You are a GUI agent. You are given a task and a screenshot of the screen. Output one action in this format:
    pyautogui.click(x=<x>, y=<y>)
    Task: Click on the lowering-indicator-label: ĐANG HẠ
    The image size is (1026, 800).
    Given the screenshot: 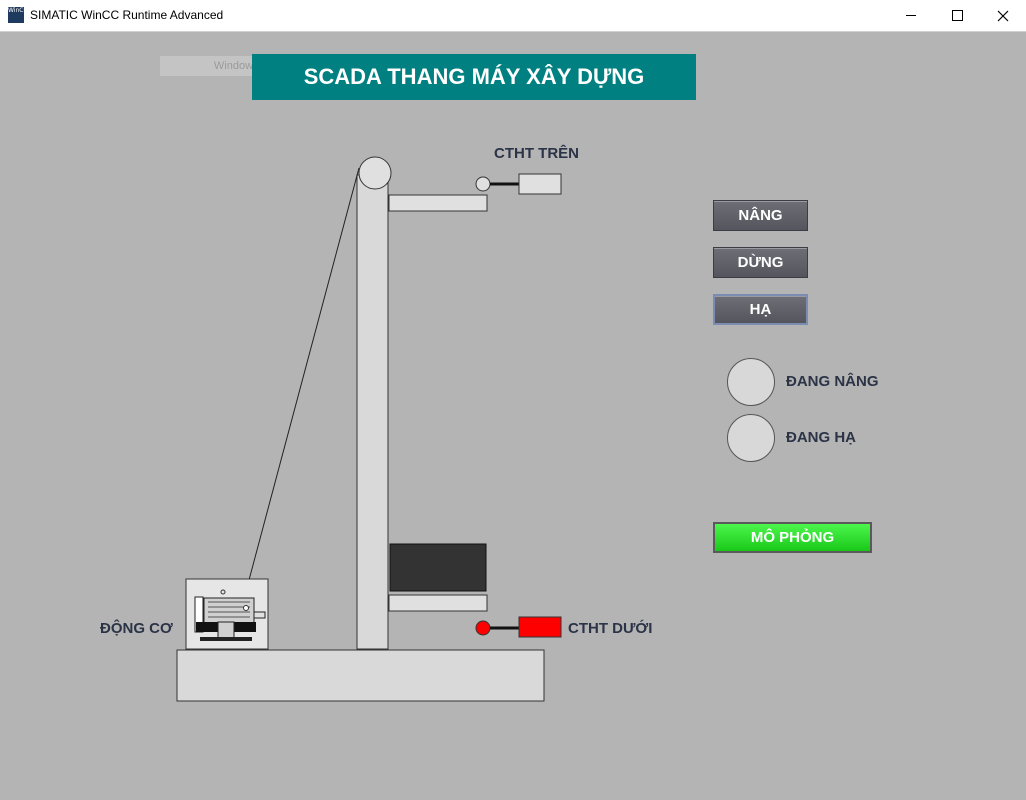 What is the action you would take?
    pyautogui.click(x=821, y=437)
    